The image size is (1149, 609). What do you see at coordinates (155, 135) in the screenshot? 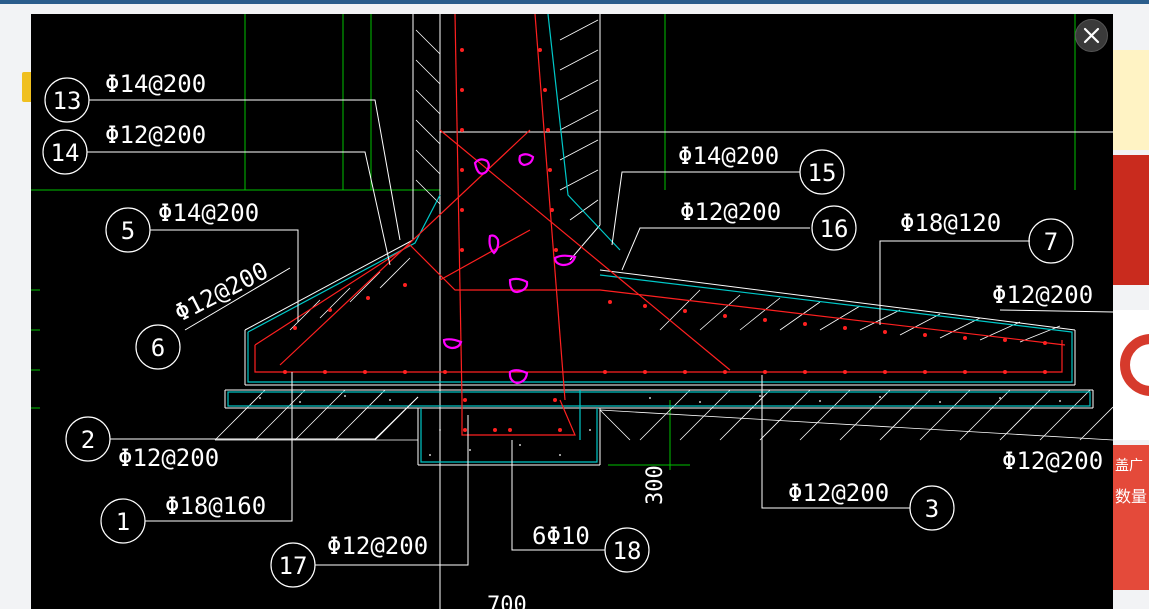
I see `rebar-label-14: Φ12@200` at bounding box center [155, 135].